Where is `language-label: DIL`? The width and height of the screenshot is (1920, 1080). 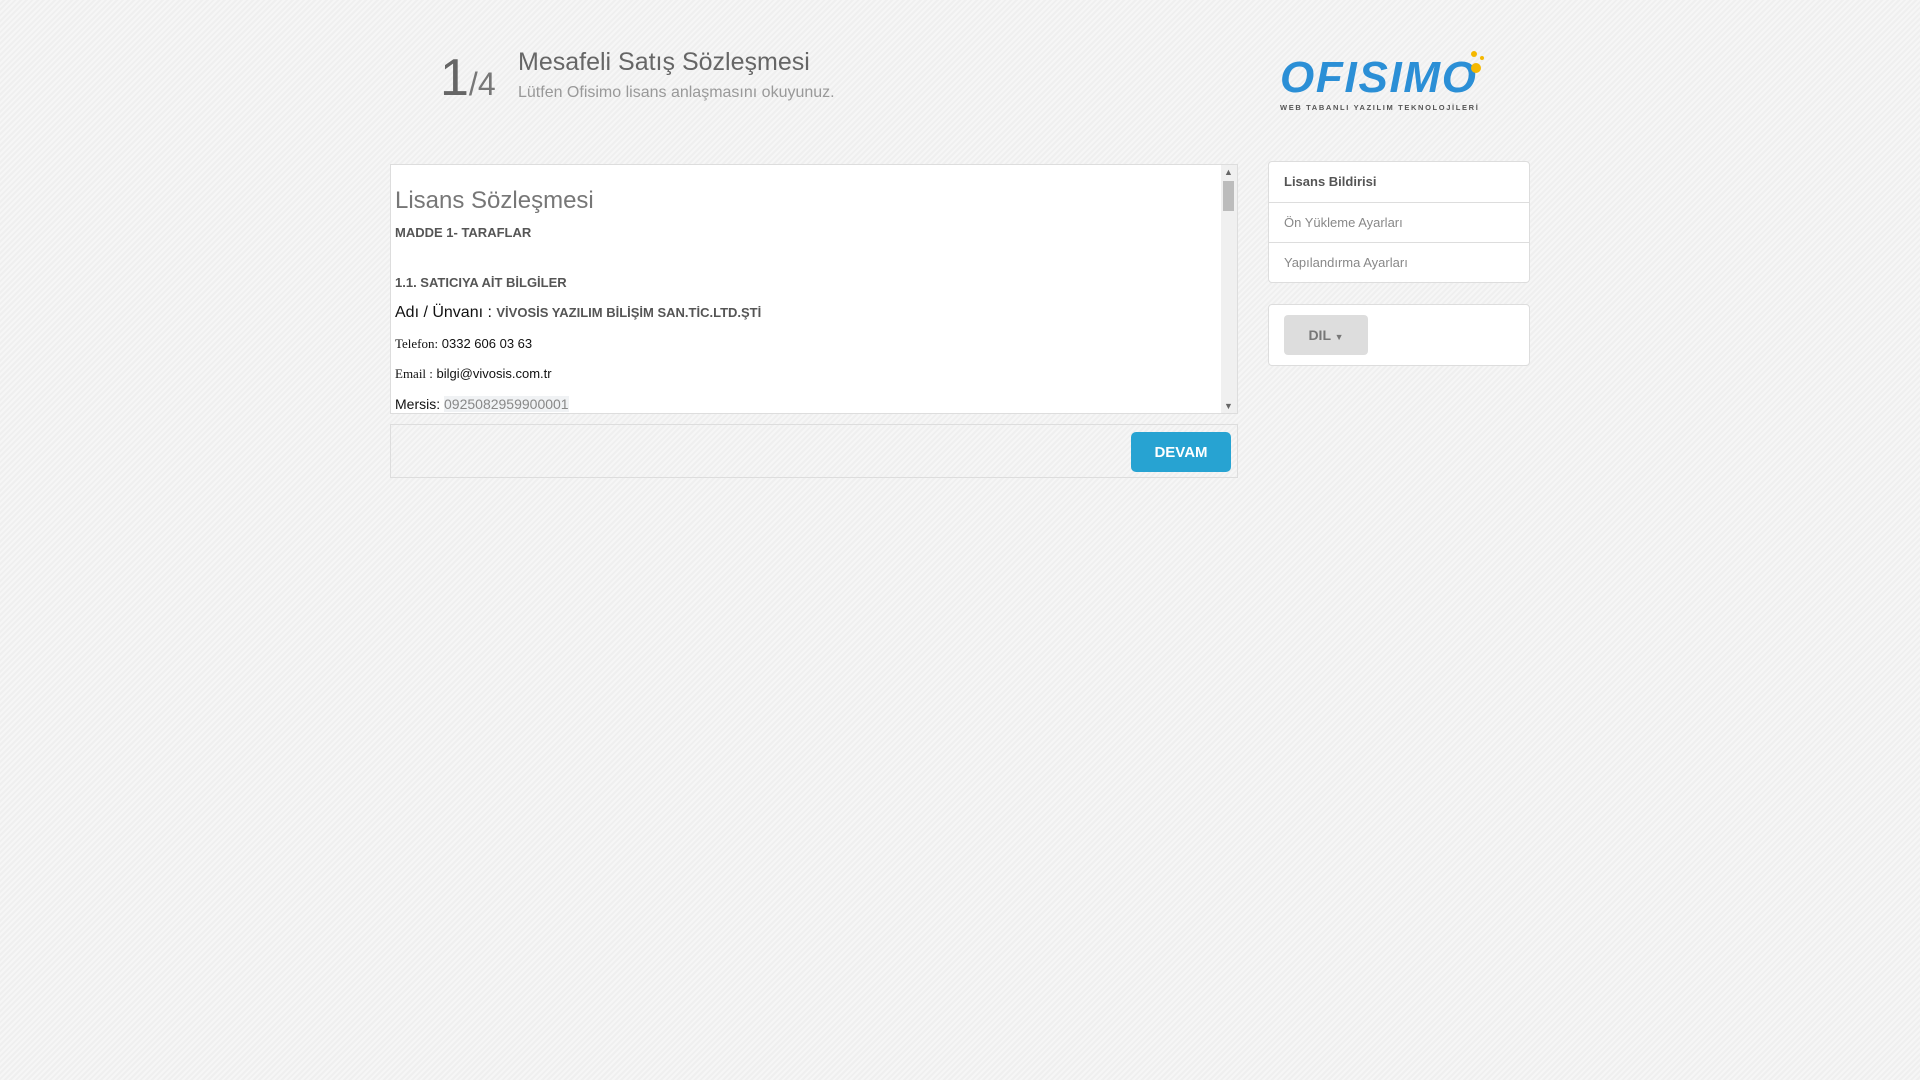
language-label: DIL is located at coordinates (1319, 335).